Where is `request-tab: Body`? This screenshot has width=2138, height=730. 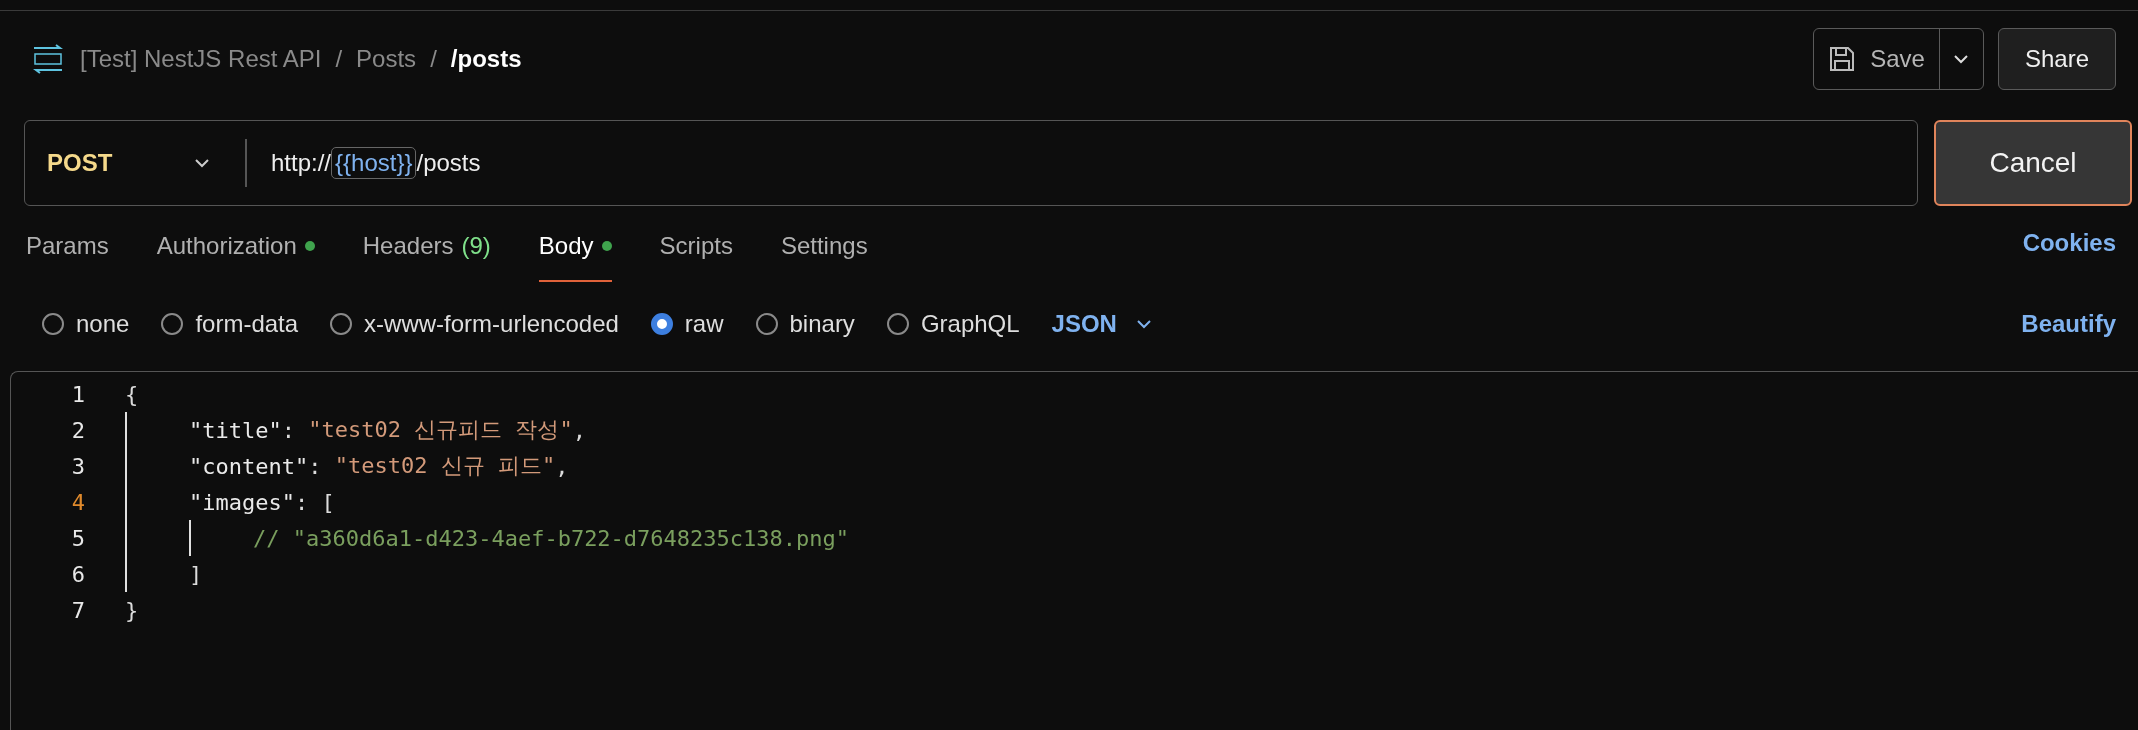
request-tab: Body is located at coordinates (575, 255).